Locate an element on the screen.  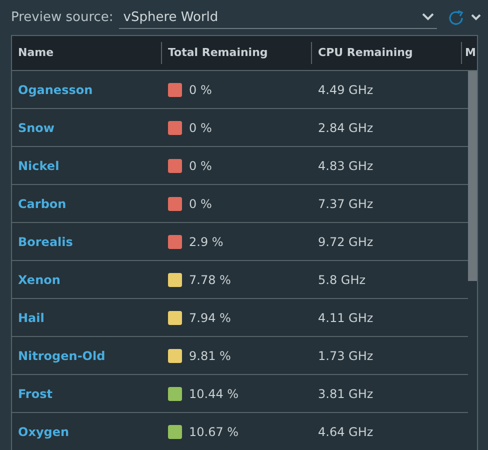
name-link: Nickel is located at coordinates (39, 165).